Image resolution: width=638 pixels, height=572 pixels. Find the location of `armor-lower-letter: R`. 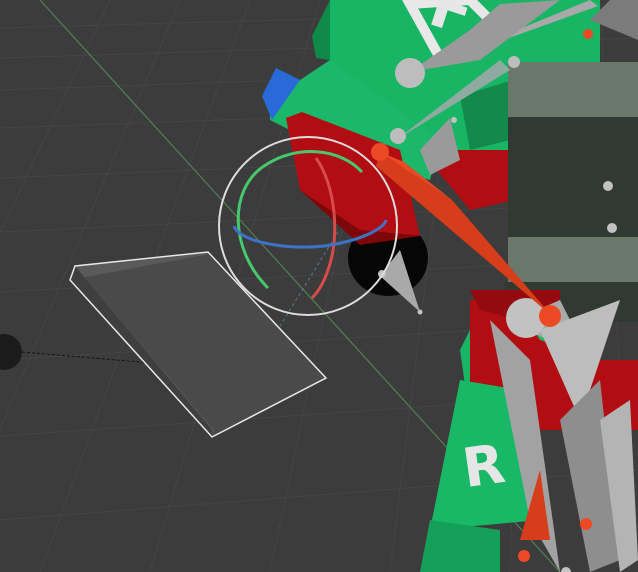

armor-lower-letter: R is located at coordinates (484, 466).